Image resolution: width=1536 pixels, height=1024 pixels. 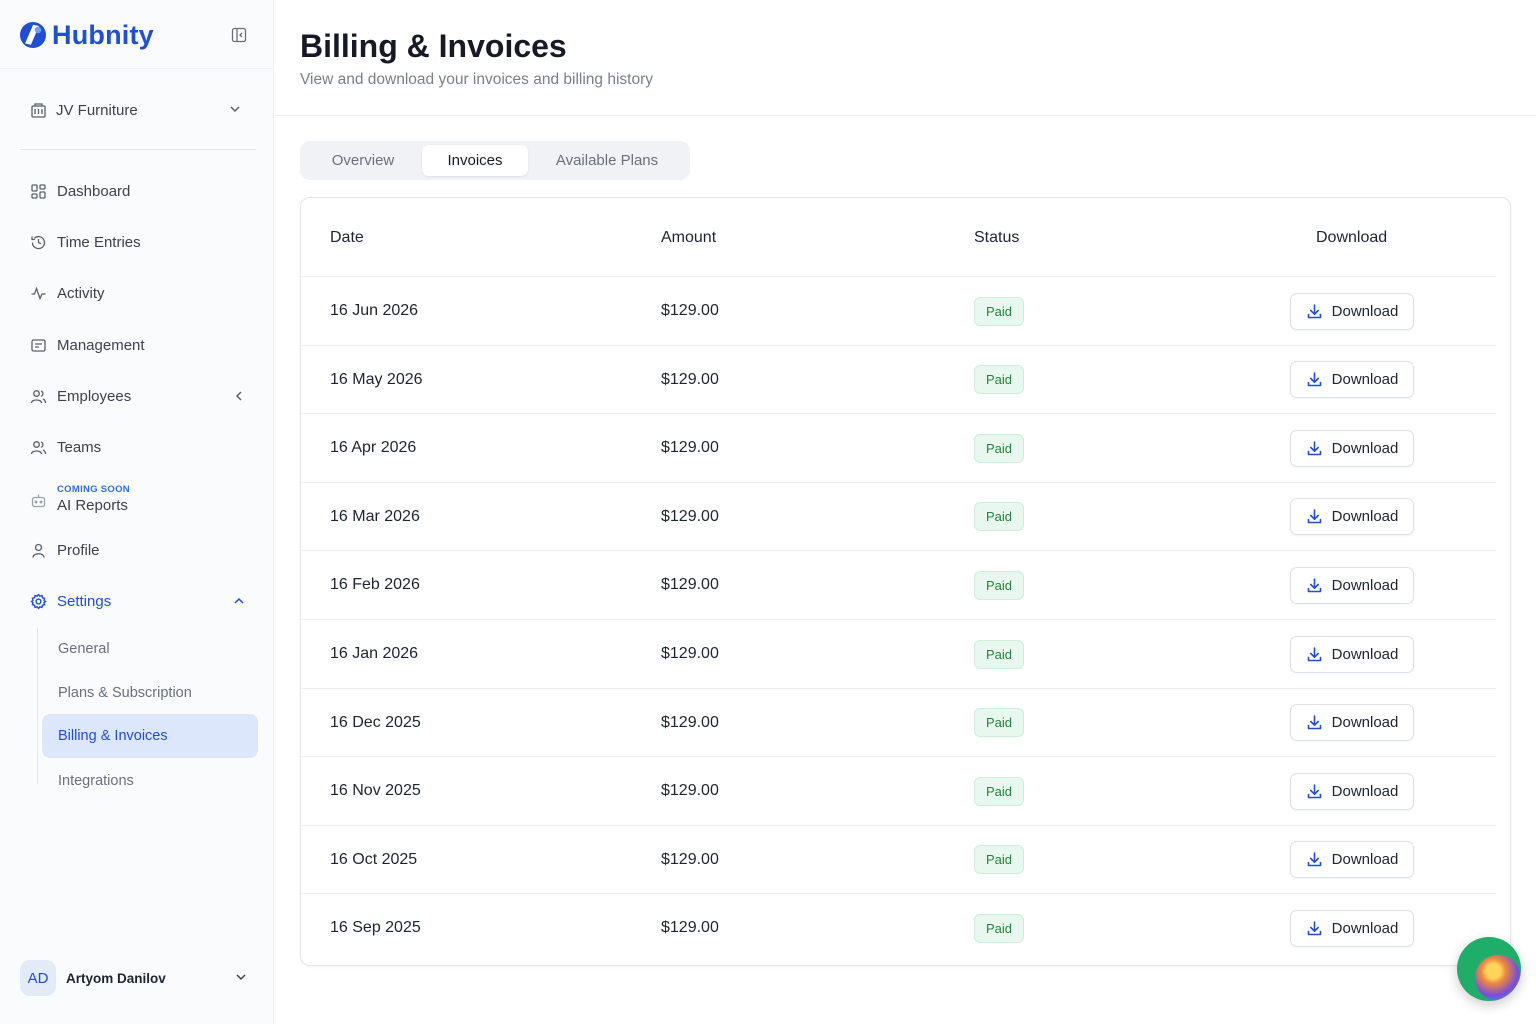 I want to click on billing-tabs: Overview Invoices Available Plans, so click(x=495, y=160).